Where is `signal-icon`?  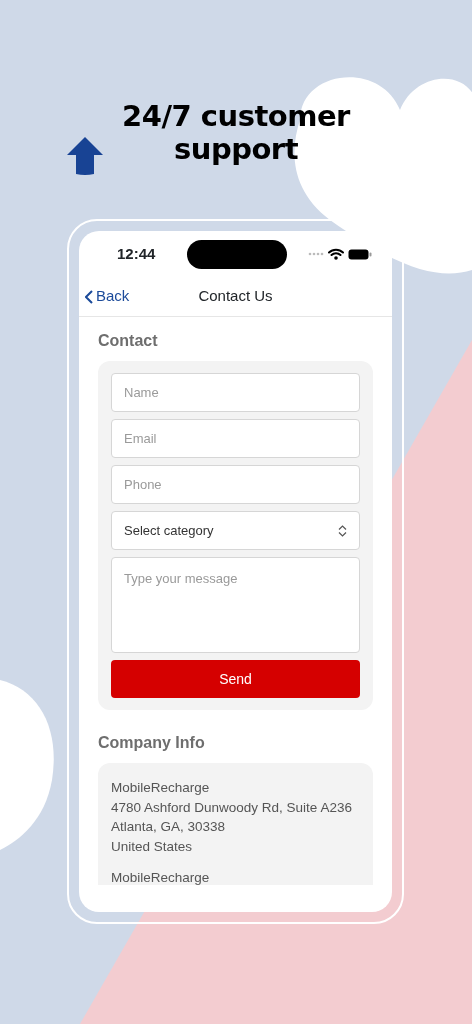 signal-icon is located at coordinates (316, 254).